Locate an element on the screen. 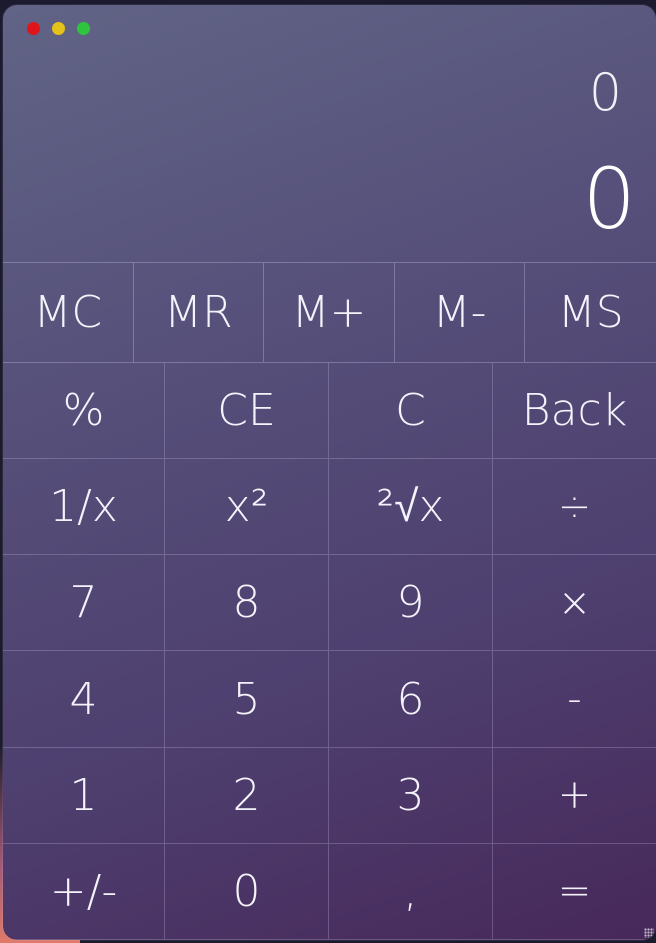 This screenshot has width=656, height=943. square-button: x² is located at coordinates (247, 507).